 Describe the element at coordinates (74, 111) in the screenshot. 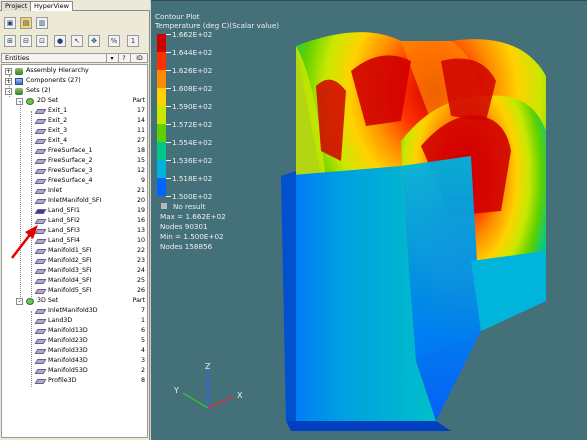

I see `tree-item-exit-1: Exit_1 17` at that location.